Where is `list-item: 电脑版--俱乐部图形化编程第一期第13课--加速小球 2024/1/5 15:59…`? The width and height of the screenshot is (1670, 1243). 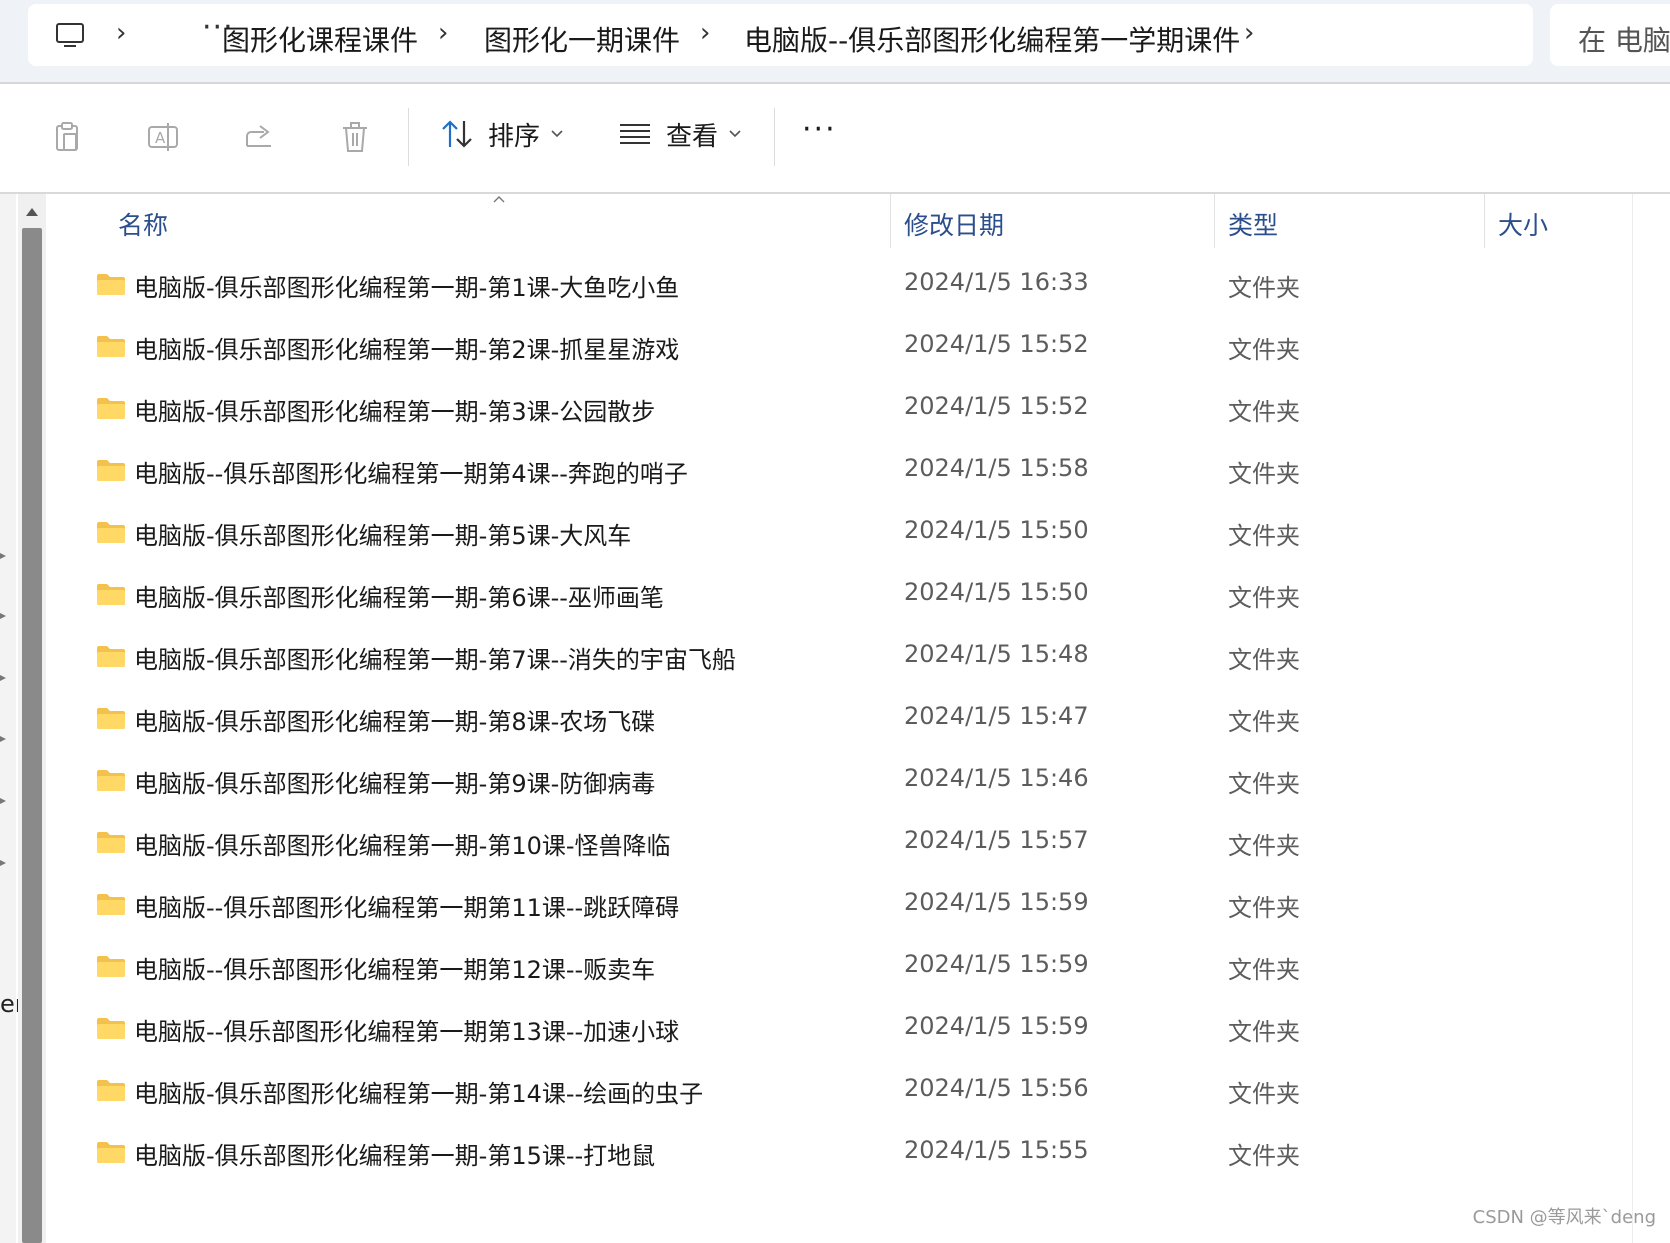
list-item: 电脑版--俱乐部图形化编程第一期第13课--加速小球 2024/1/5 15:59… is located at coordinates (841, 1029).